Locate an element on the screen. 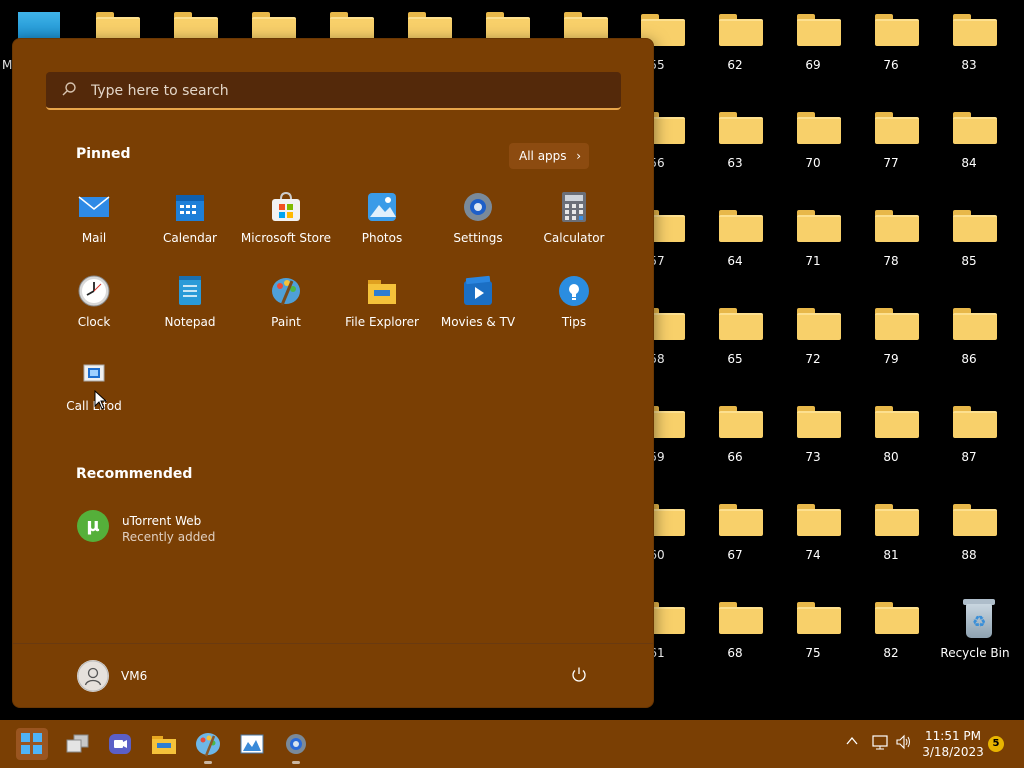  desktop-icon-partial is located at coordinates (39, 26).